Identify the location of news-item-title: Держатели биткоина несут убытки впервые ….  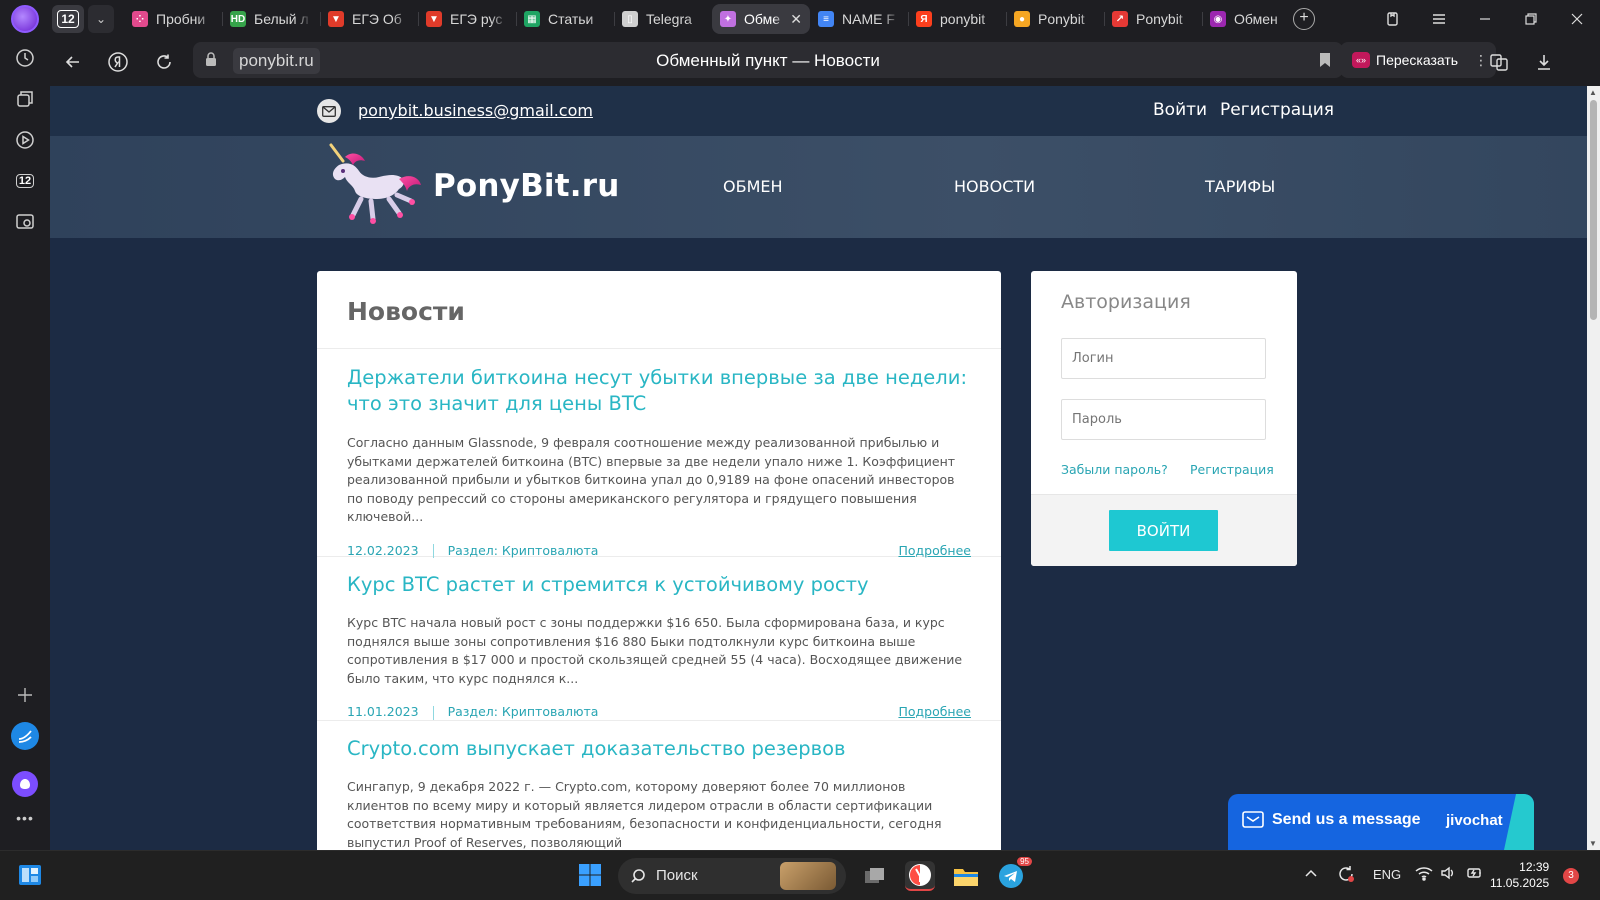
(659, 391).